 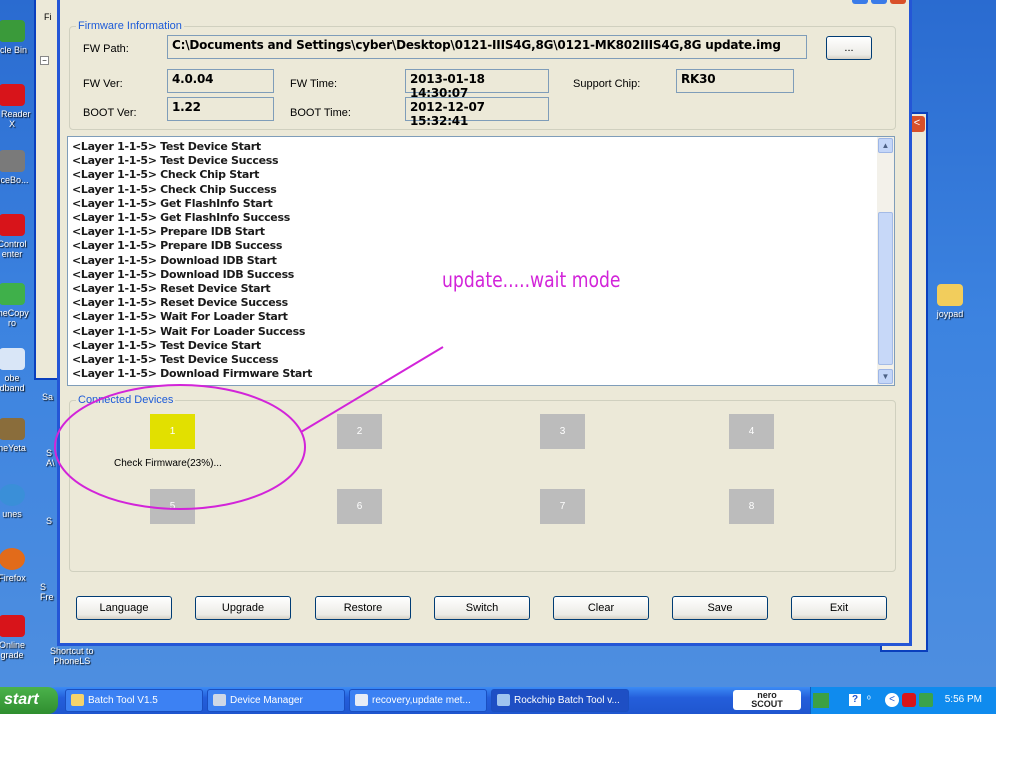 I want to click on desktop-icon-online-upgrade: Online grade, so click(x=21, y=637).